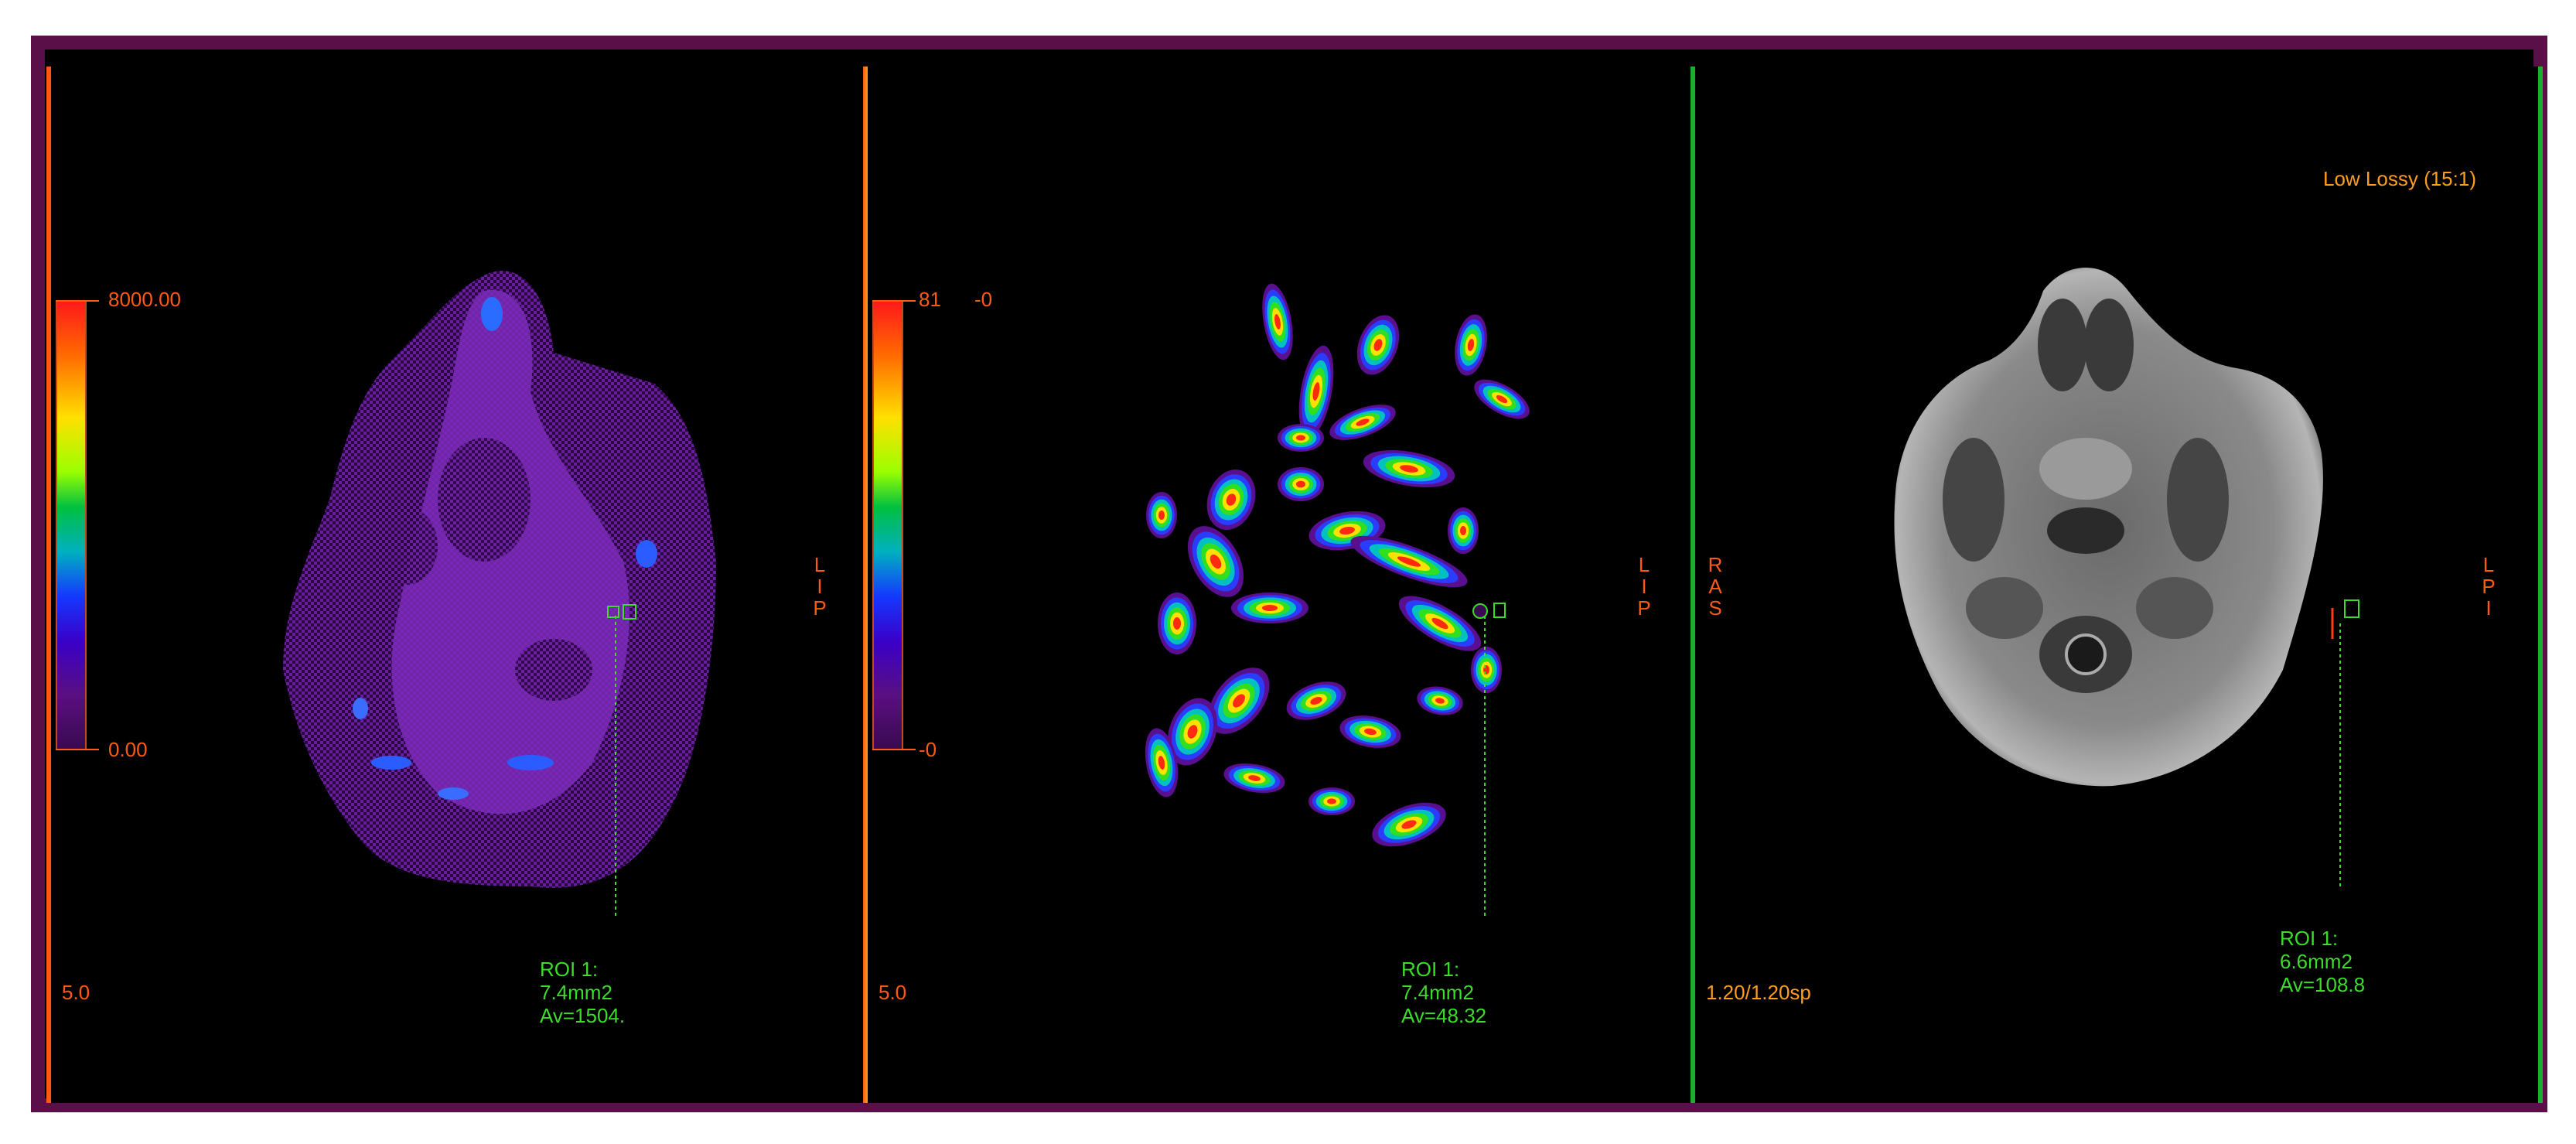 This screenshot has height=1144, width=2576. What do you see at coordinates (2541, 585) in the screenshot?
I see `panel-border-right` at bounding box center [2541, 585].